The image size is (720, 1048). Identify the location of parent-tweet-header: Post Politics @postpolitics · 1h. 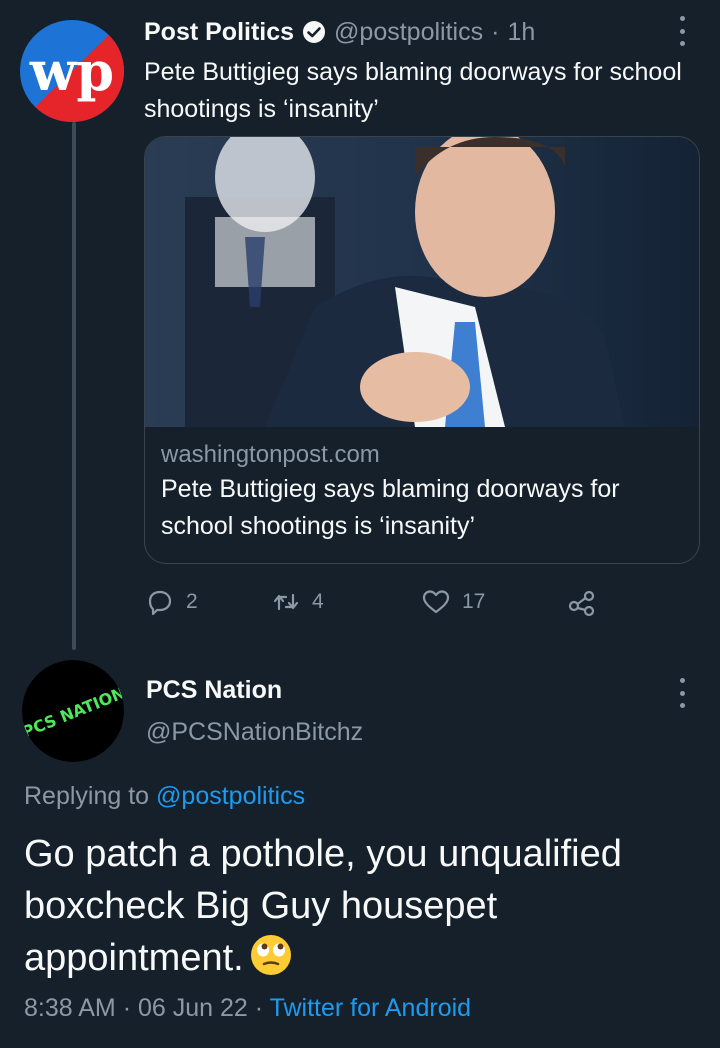
(339, 32).